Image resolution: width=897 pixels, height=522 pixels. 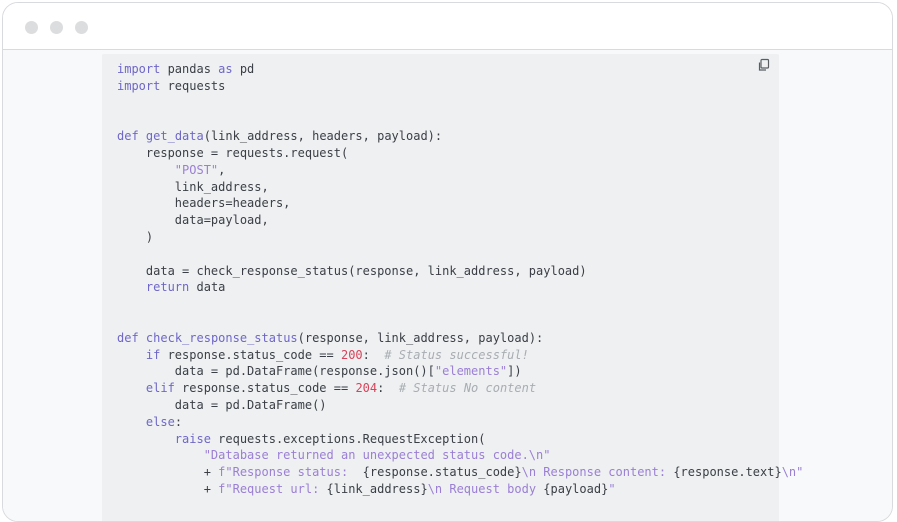 What do you see at coordinates (174, 136) in the screenshot?
I see `code-token: get_data` at bounding box center [174, 136].